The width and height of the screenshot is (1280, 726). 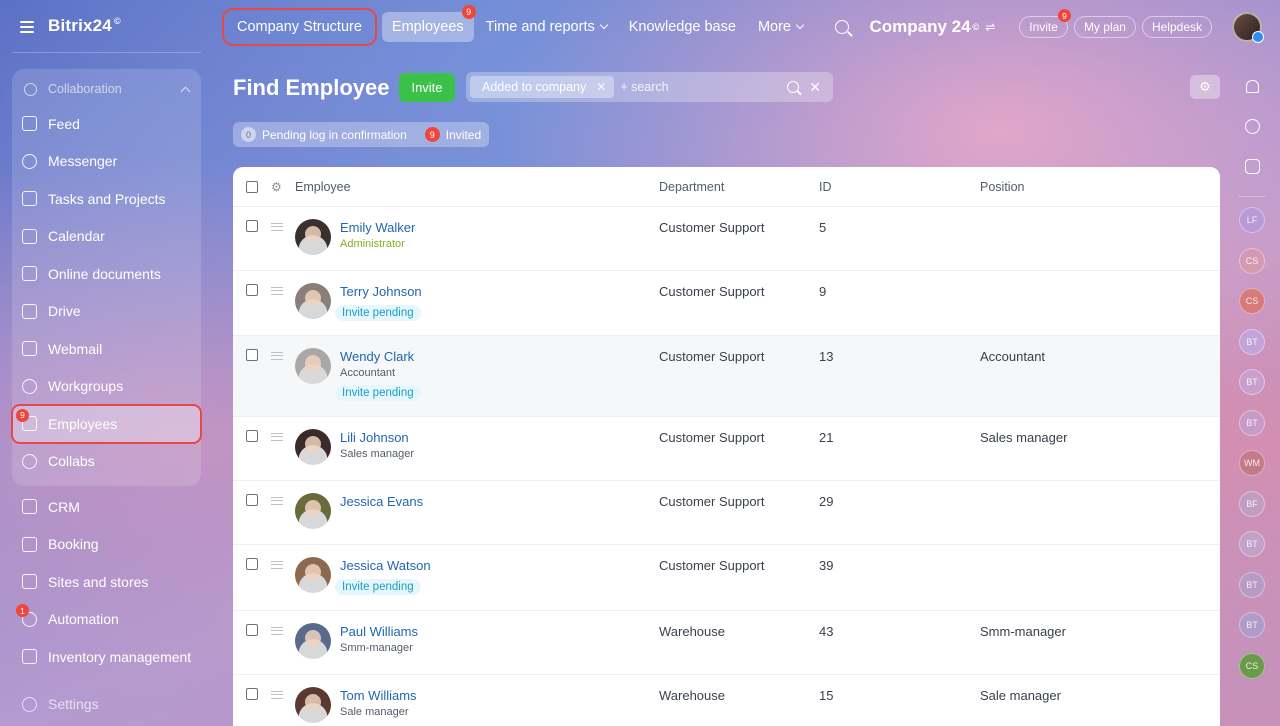 I want to click on column-position: Position, so click(x=1100, y=187).